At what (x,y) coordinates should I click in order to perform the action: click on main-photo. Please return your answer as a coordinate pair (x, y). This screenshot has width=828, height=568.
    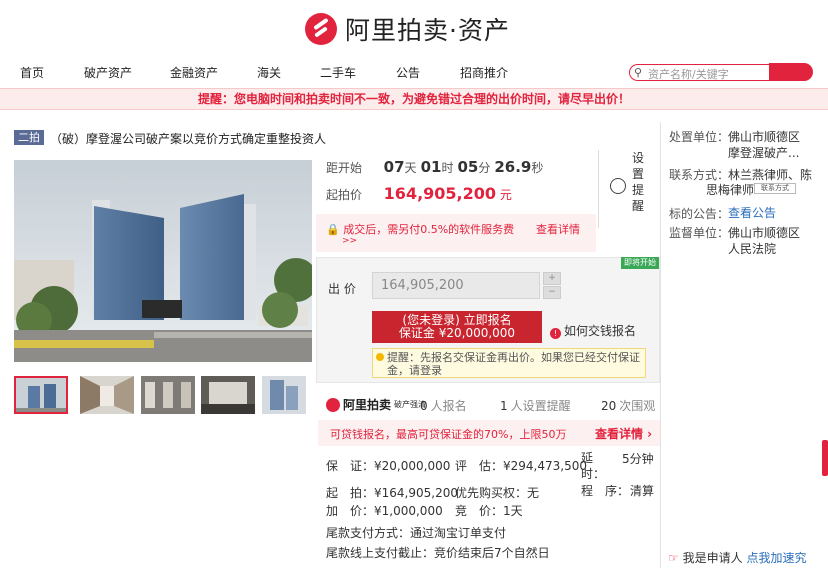
    Looking at the image, I should click on (163, 261).